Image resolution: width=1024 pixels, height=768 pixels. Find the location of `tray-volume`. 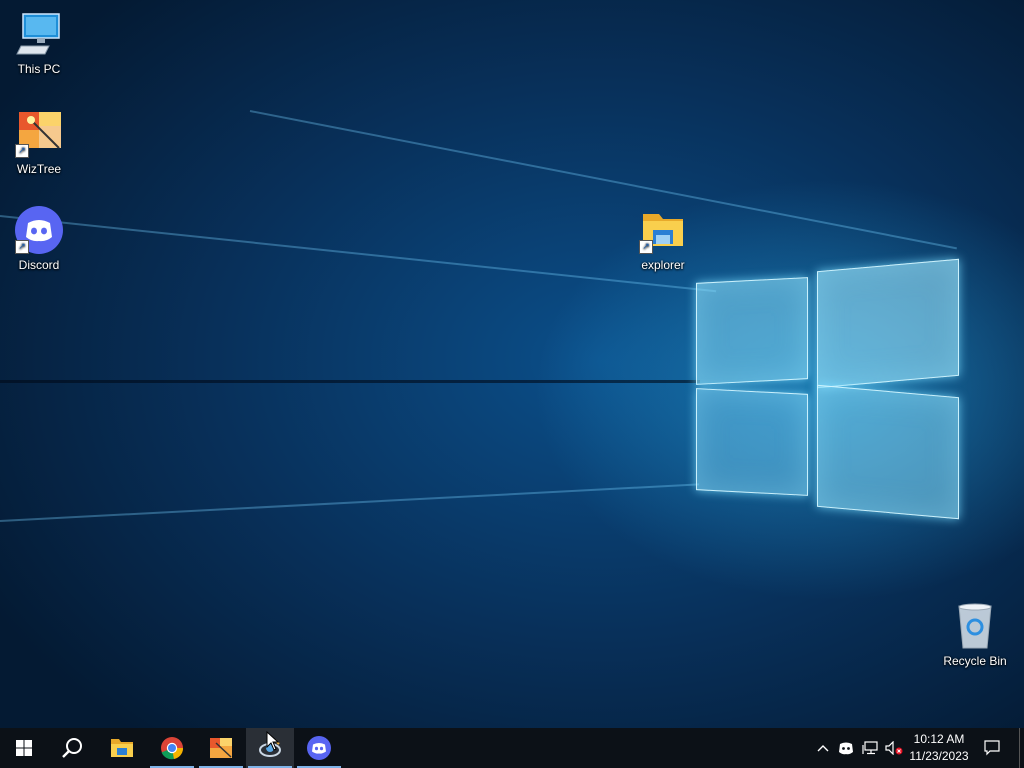

tray-volume is located at coordinates (894, 748).